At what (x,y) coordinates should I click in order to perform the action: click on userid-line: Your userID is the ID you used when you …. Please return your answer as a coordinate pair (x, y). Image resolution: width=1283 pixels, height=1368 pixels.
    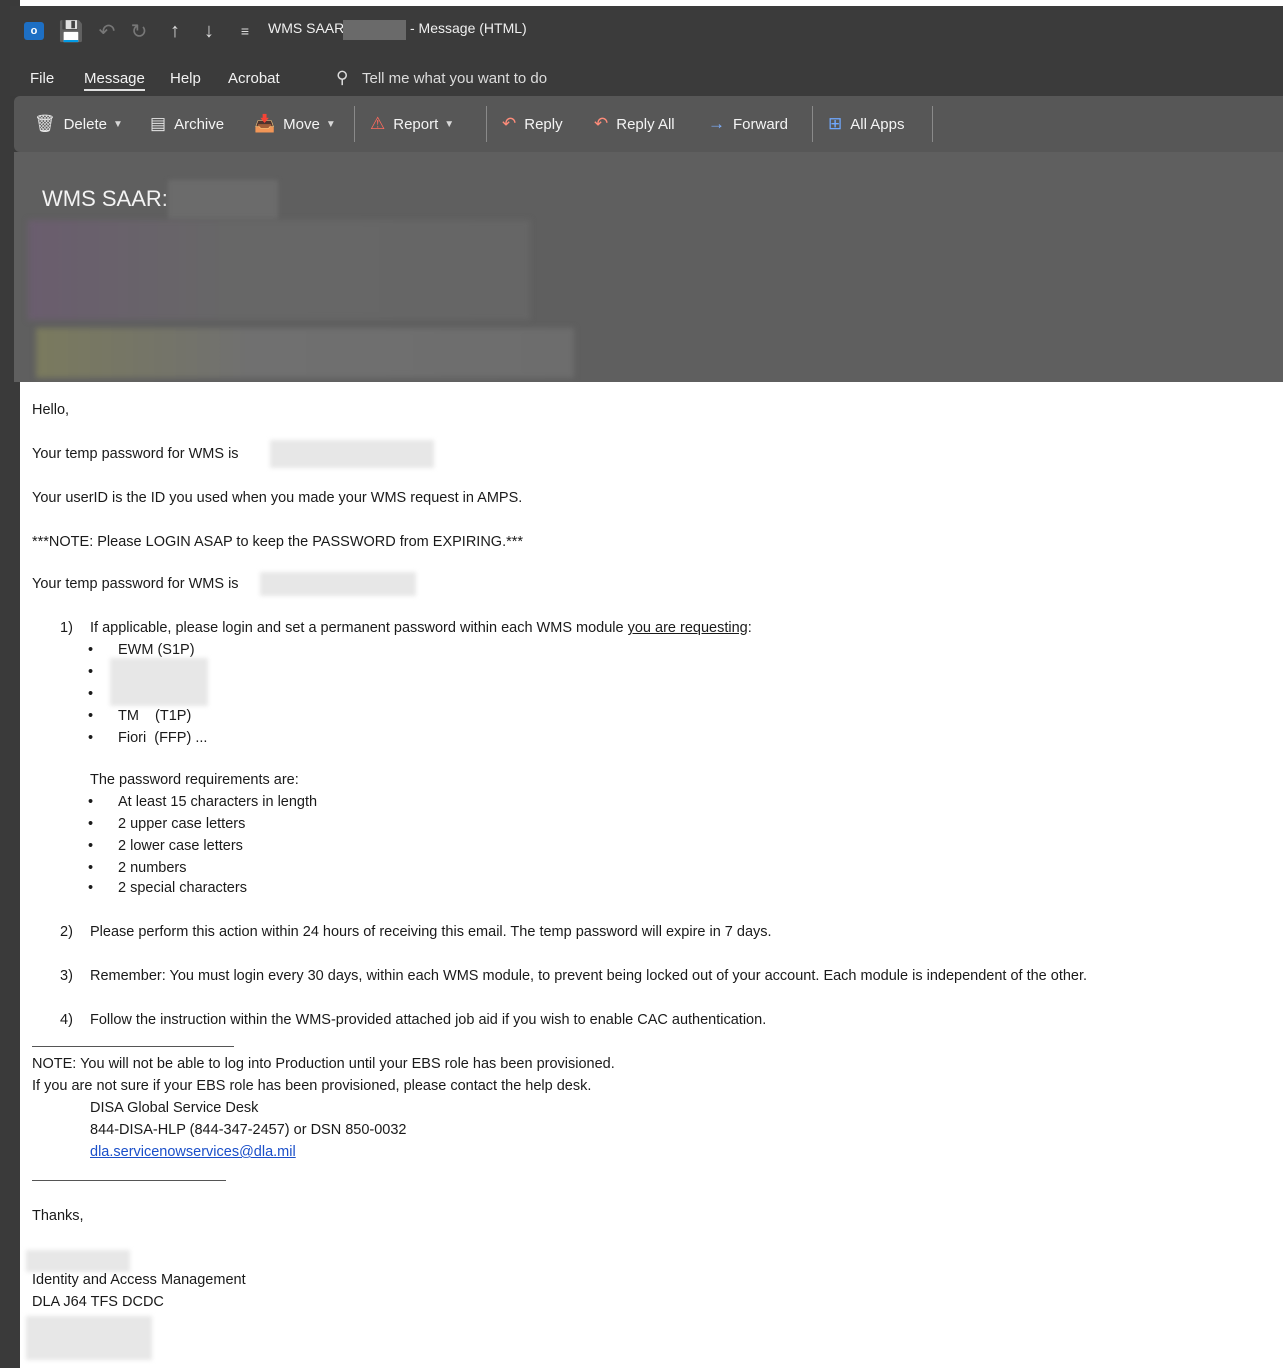
    Looking at the image, I should click on (277, 498).